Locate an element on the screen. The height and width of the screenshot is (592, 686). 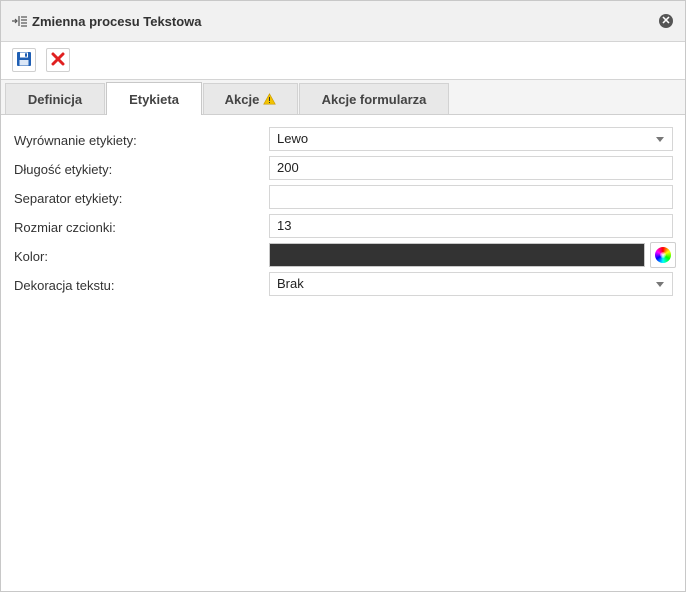
tab-label: Akcje is located at coordinates (242, 99).